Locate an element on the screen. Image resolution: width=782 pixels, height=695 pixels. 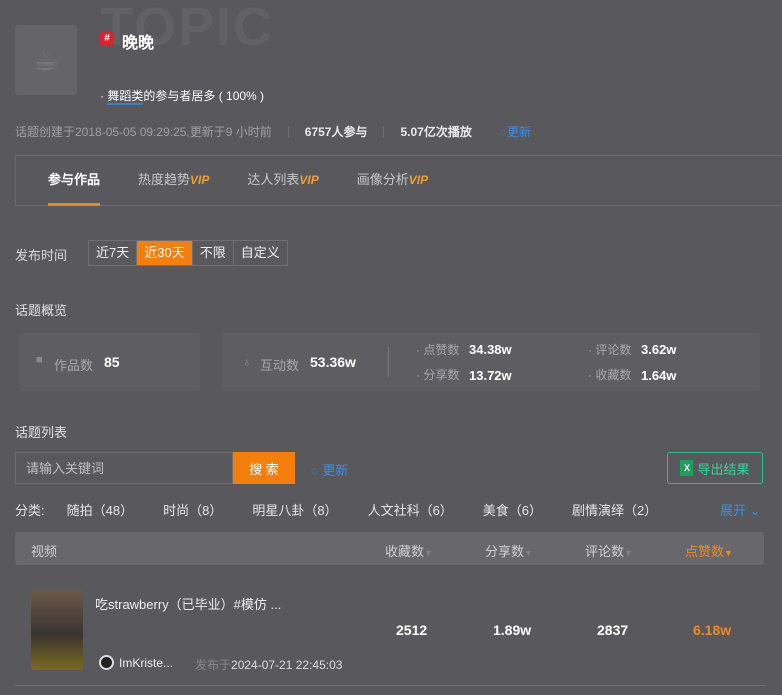
participants: 6757人参与 is located at coordinates (336, 132).